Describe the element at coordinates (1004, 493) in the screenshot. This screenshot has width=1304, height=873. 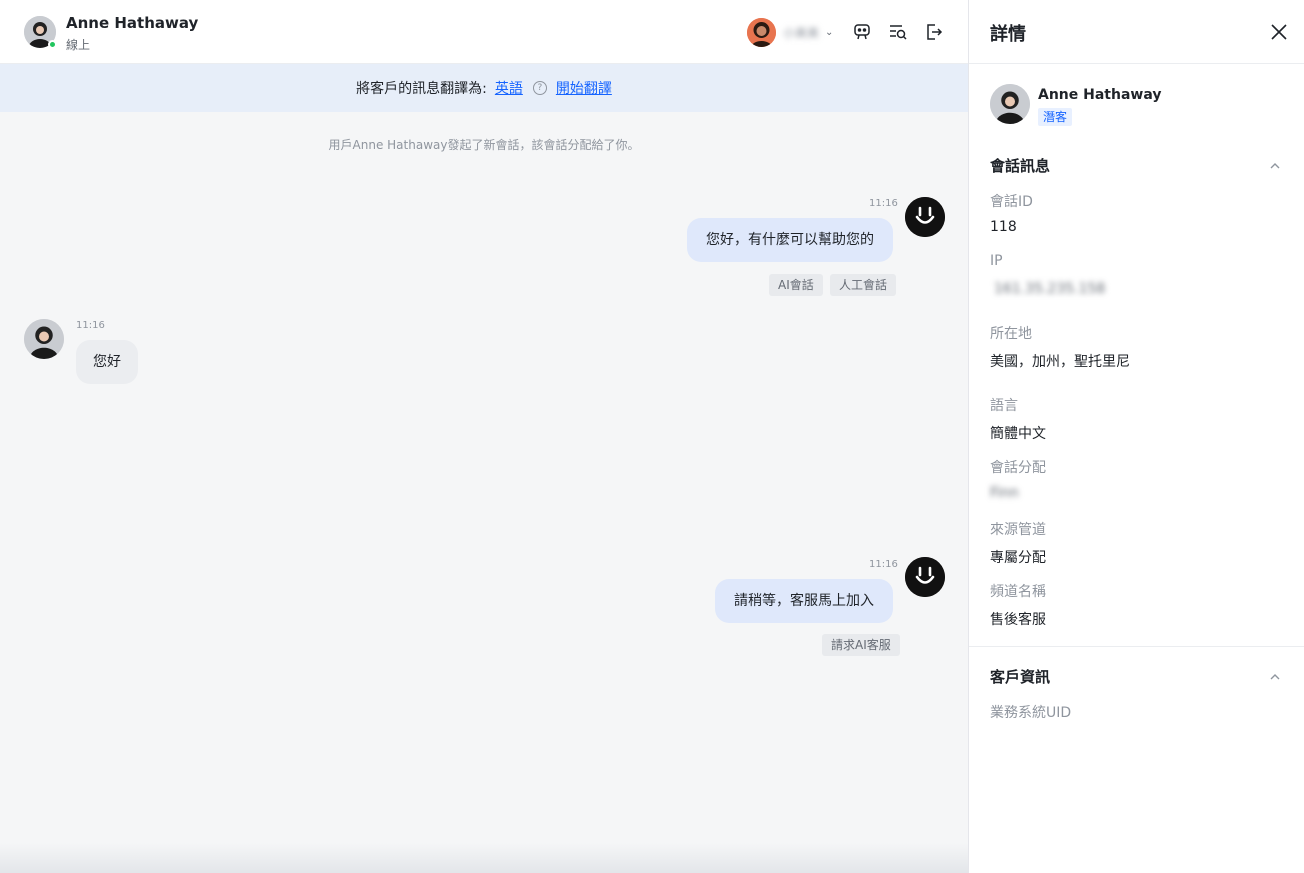
I see `field-value-assignment: Finn` at that location.